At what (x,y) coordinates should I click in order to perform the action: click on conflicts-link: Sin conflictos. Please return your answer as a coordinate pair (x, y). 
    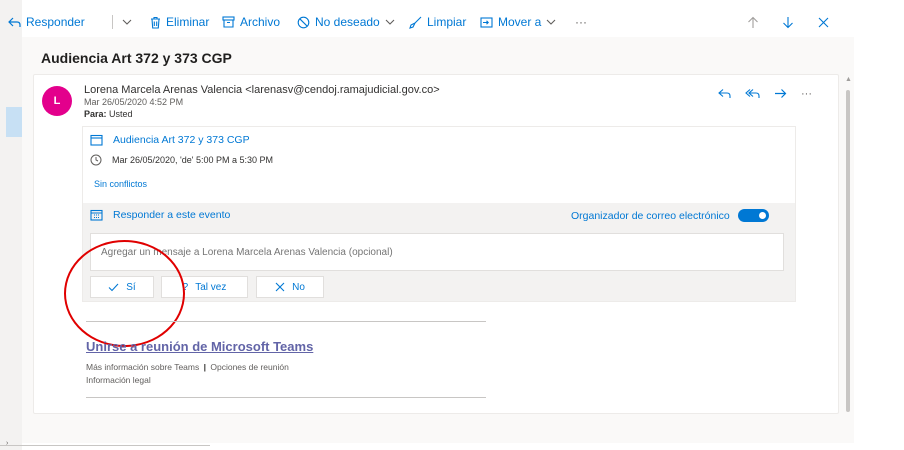
    Looking at the image, I should click on (120, 184).